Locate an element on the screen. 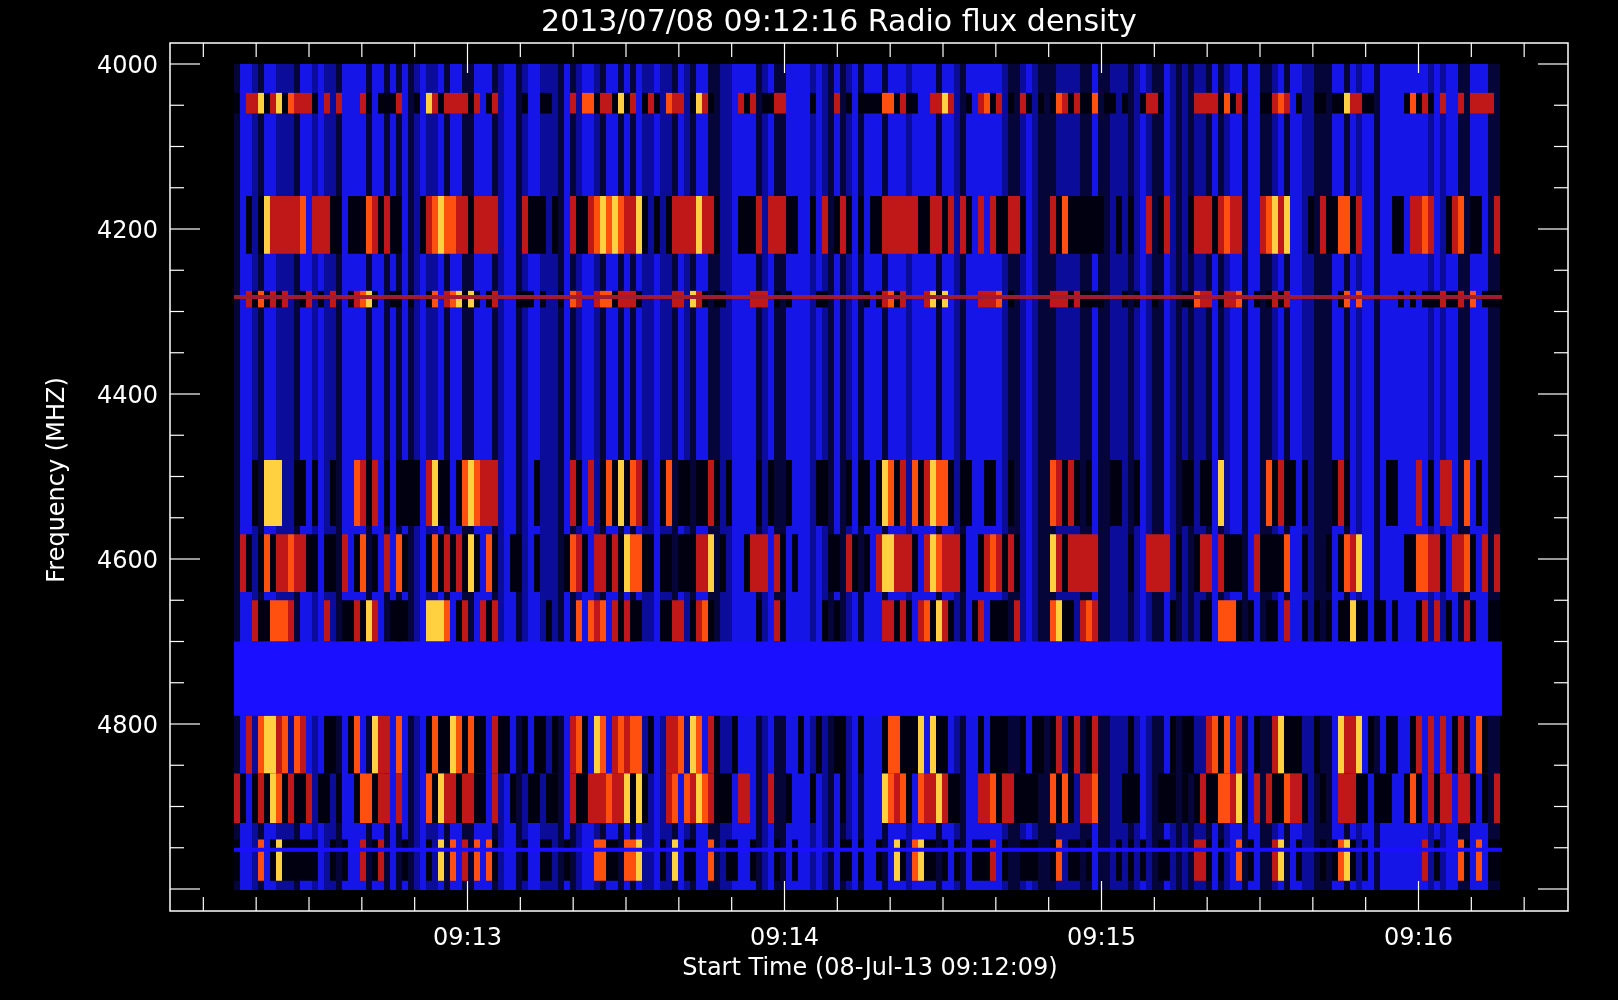 The height and width of the screenshot is (1000, 1618). tick-label: 09:16 is located at coordinates (1418, 937).